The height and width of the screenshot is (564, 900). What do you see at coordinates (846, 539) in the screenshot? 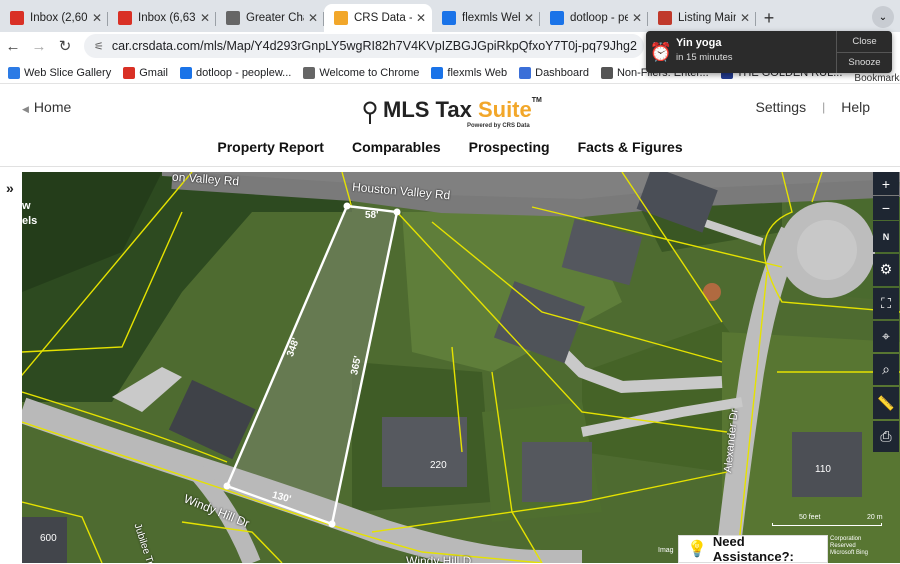
I see `attribution-line-1: Corporation` at bounding box center [846, 539].